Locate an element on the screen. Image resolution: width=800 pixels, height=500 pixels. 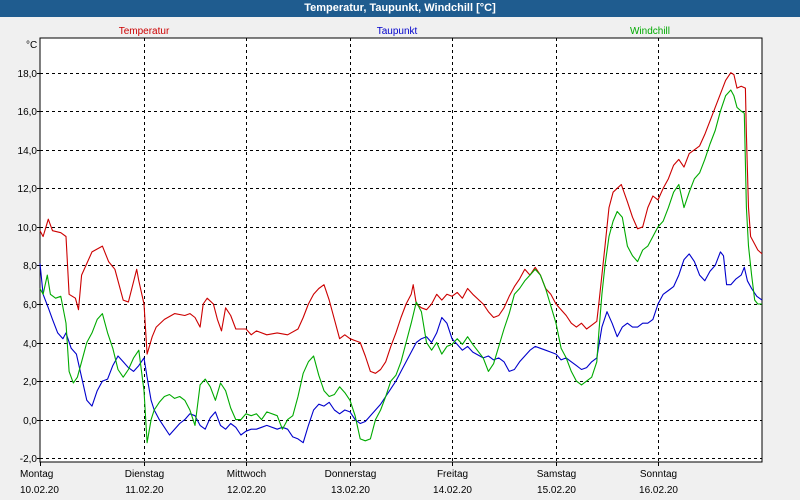
x-tick-label-day: Montag is located at coordinates (36, 474).